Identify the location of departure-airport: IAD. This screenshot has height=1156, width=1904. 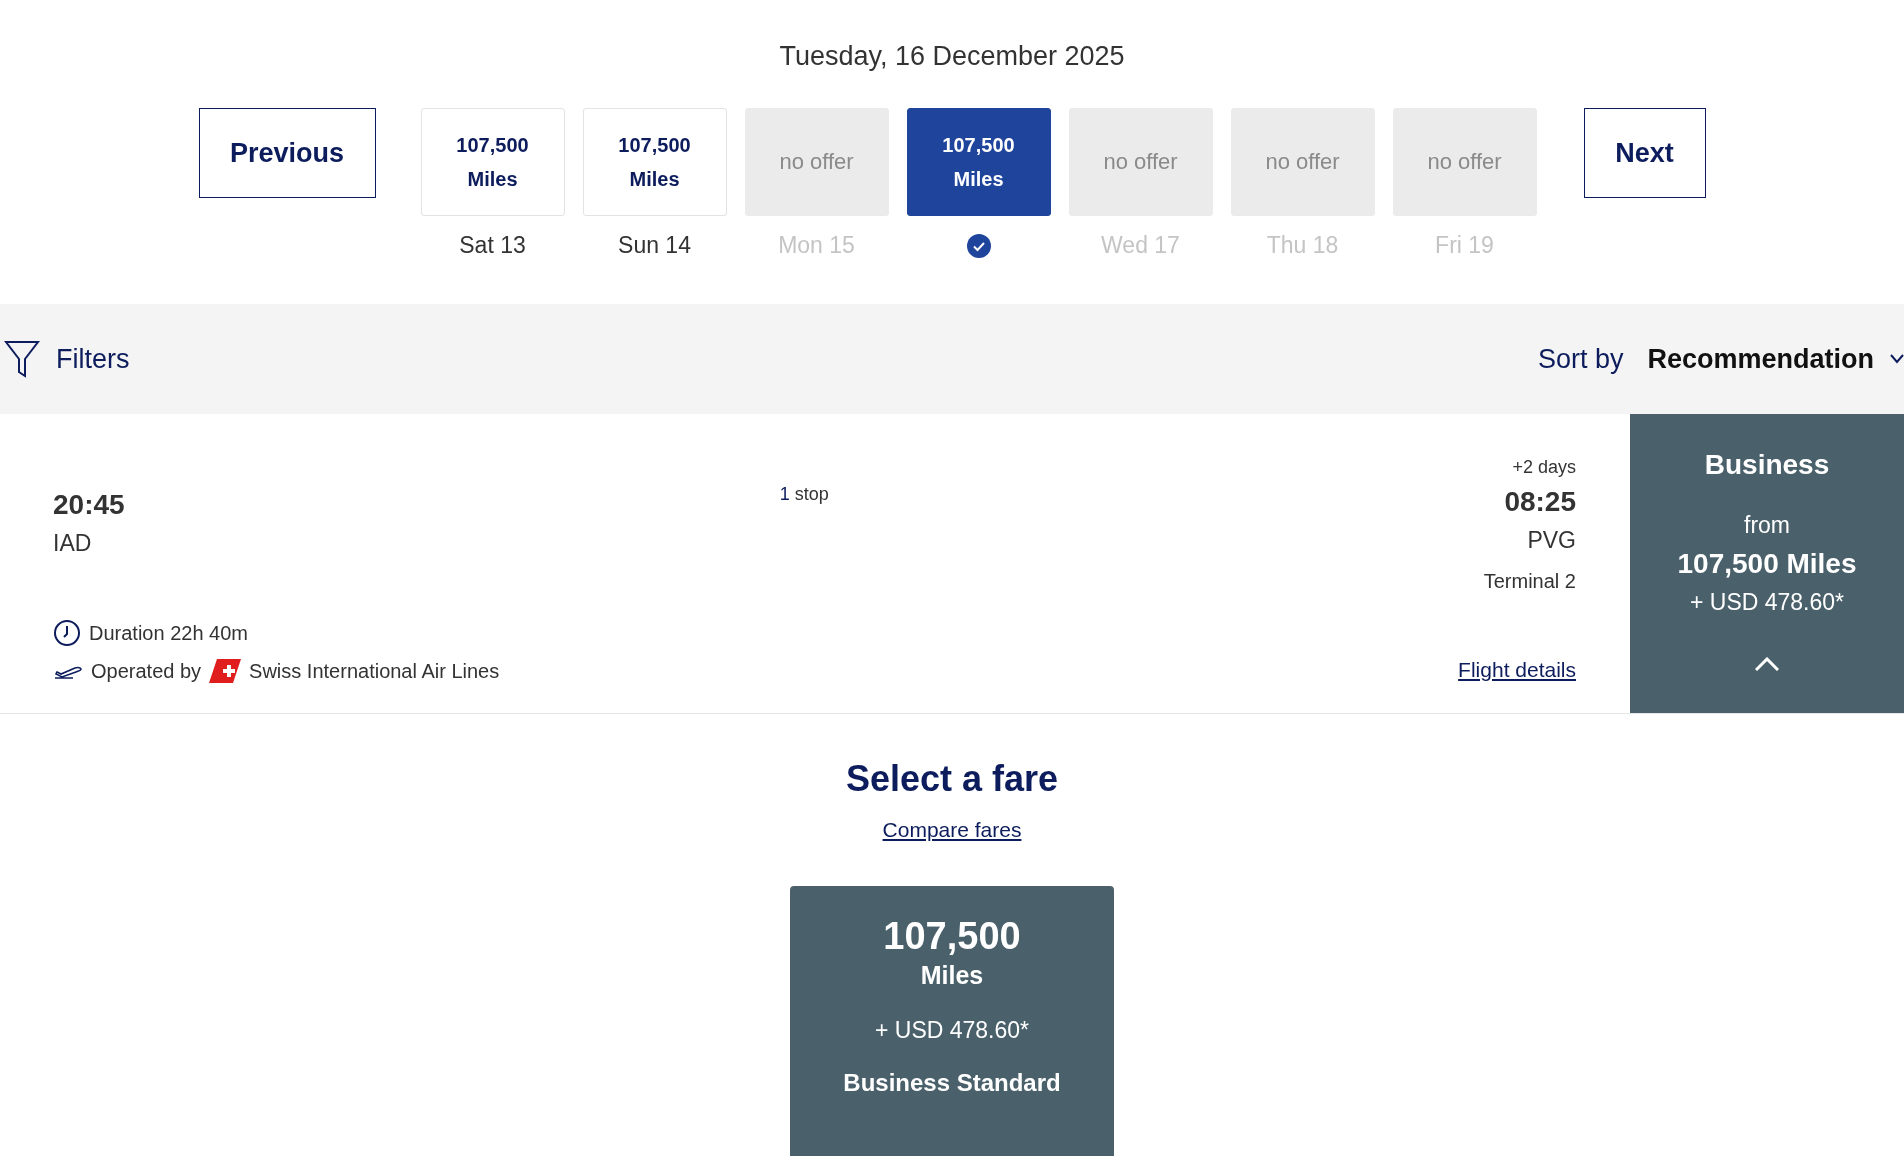
(73, 543).